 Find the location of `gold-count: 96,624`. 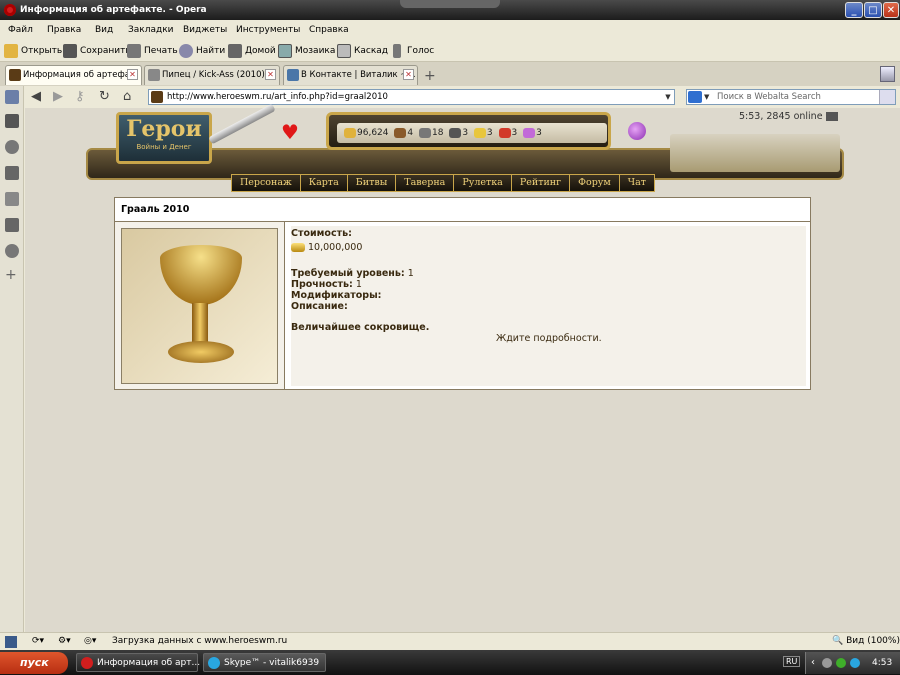

gold-count: 96,624 is located at coordinates (373, 133).